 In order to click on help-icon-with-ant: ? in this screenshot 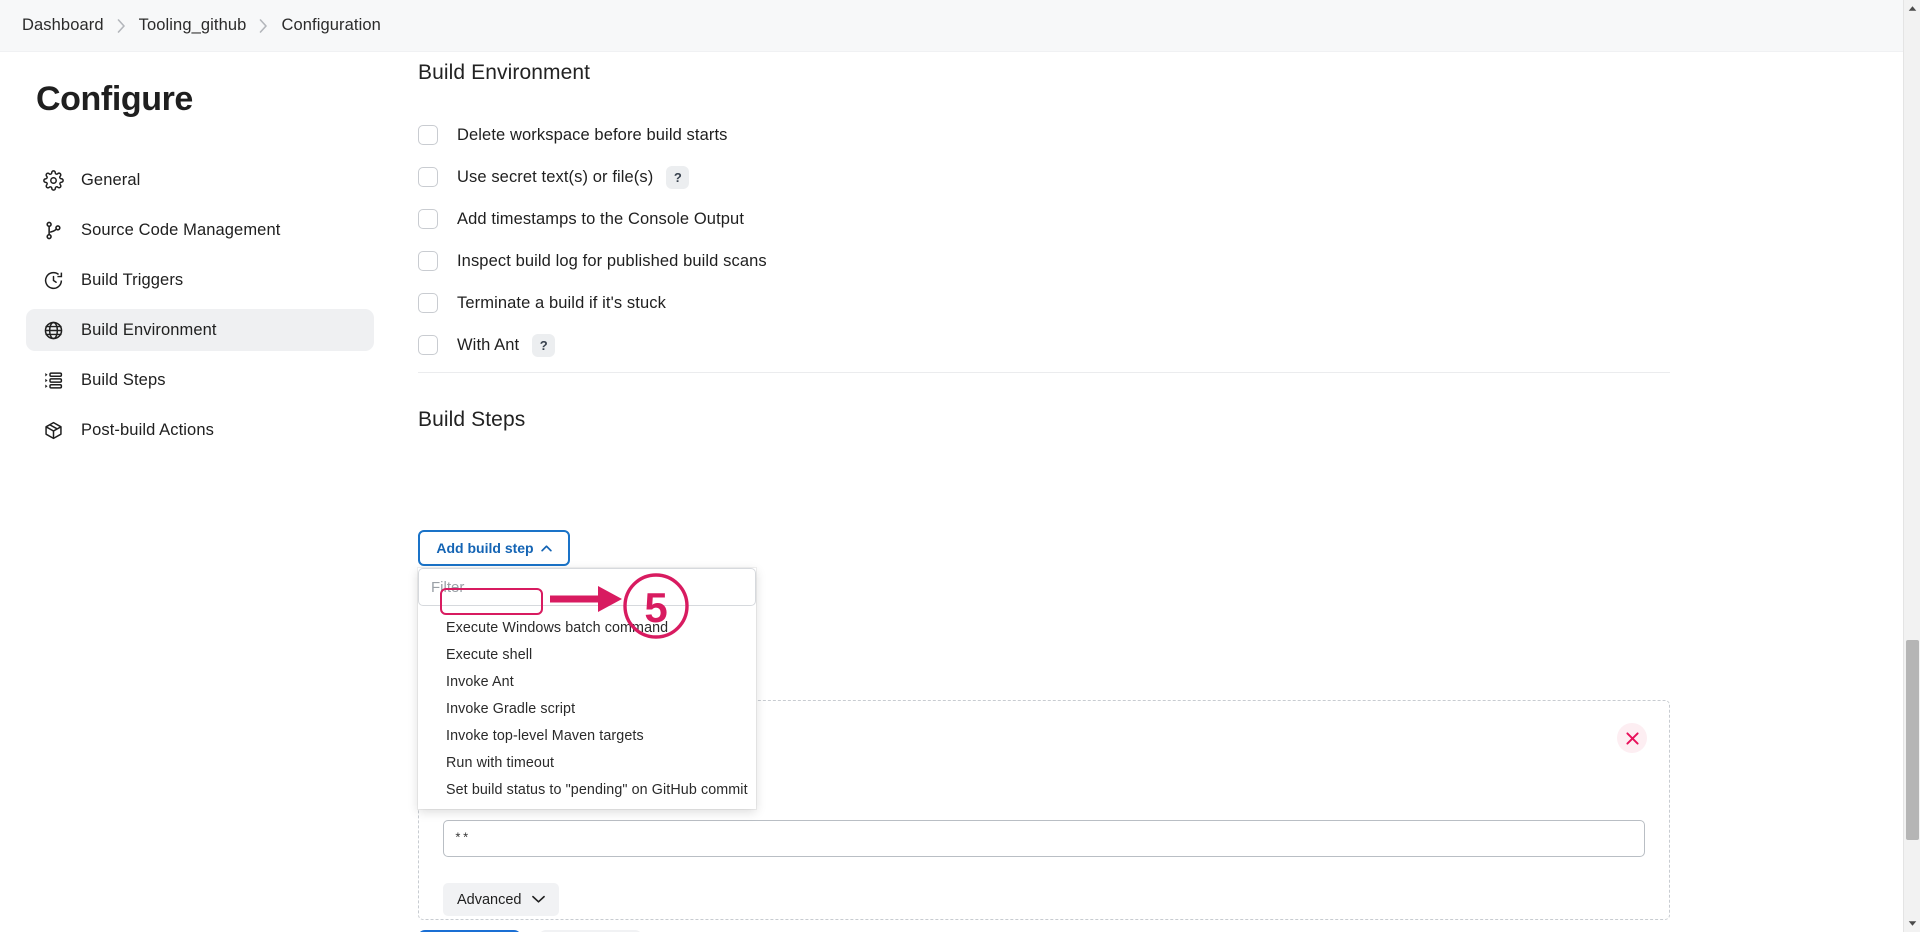, I will do `click(544, 345)`.